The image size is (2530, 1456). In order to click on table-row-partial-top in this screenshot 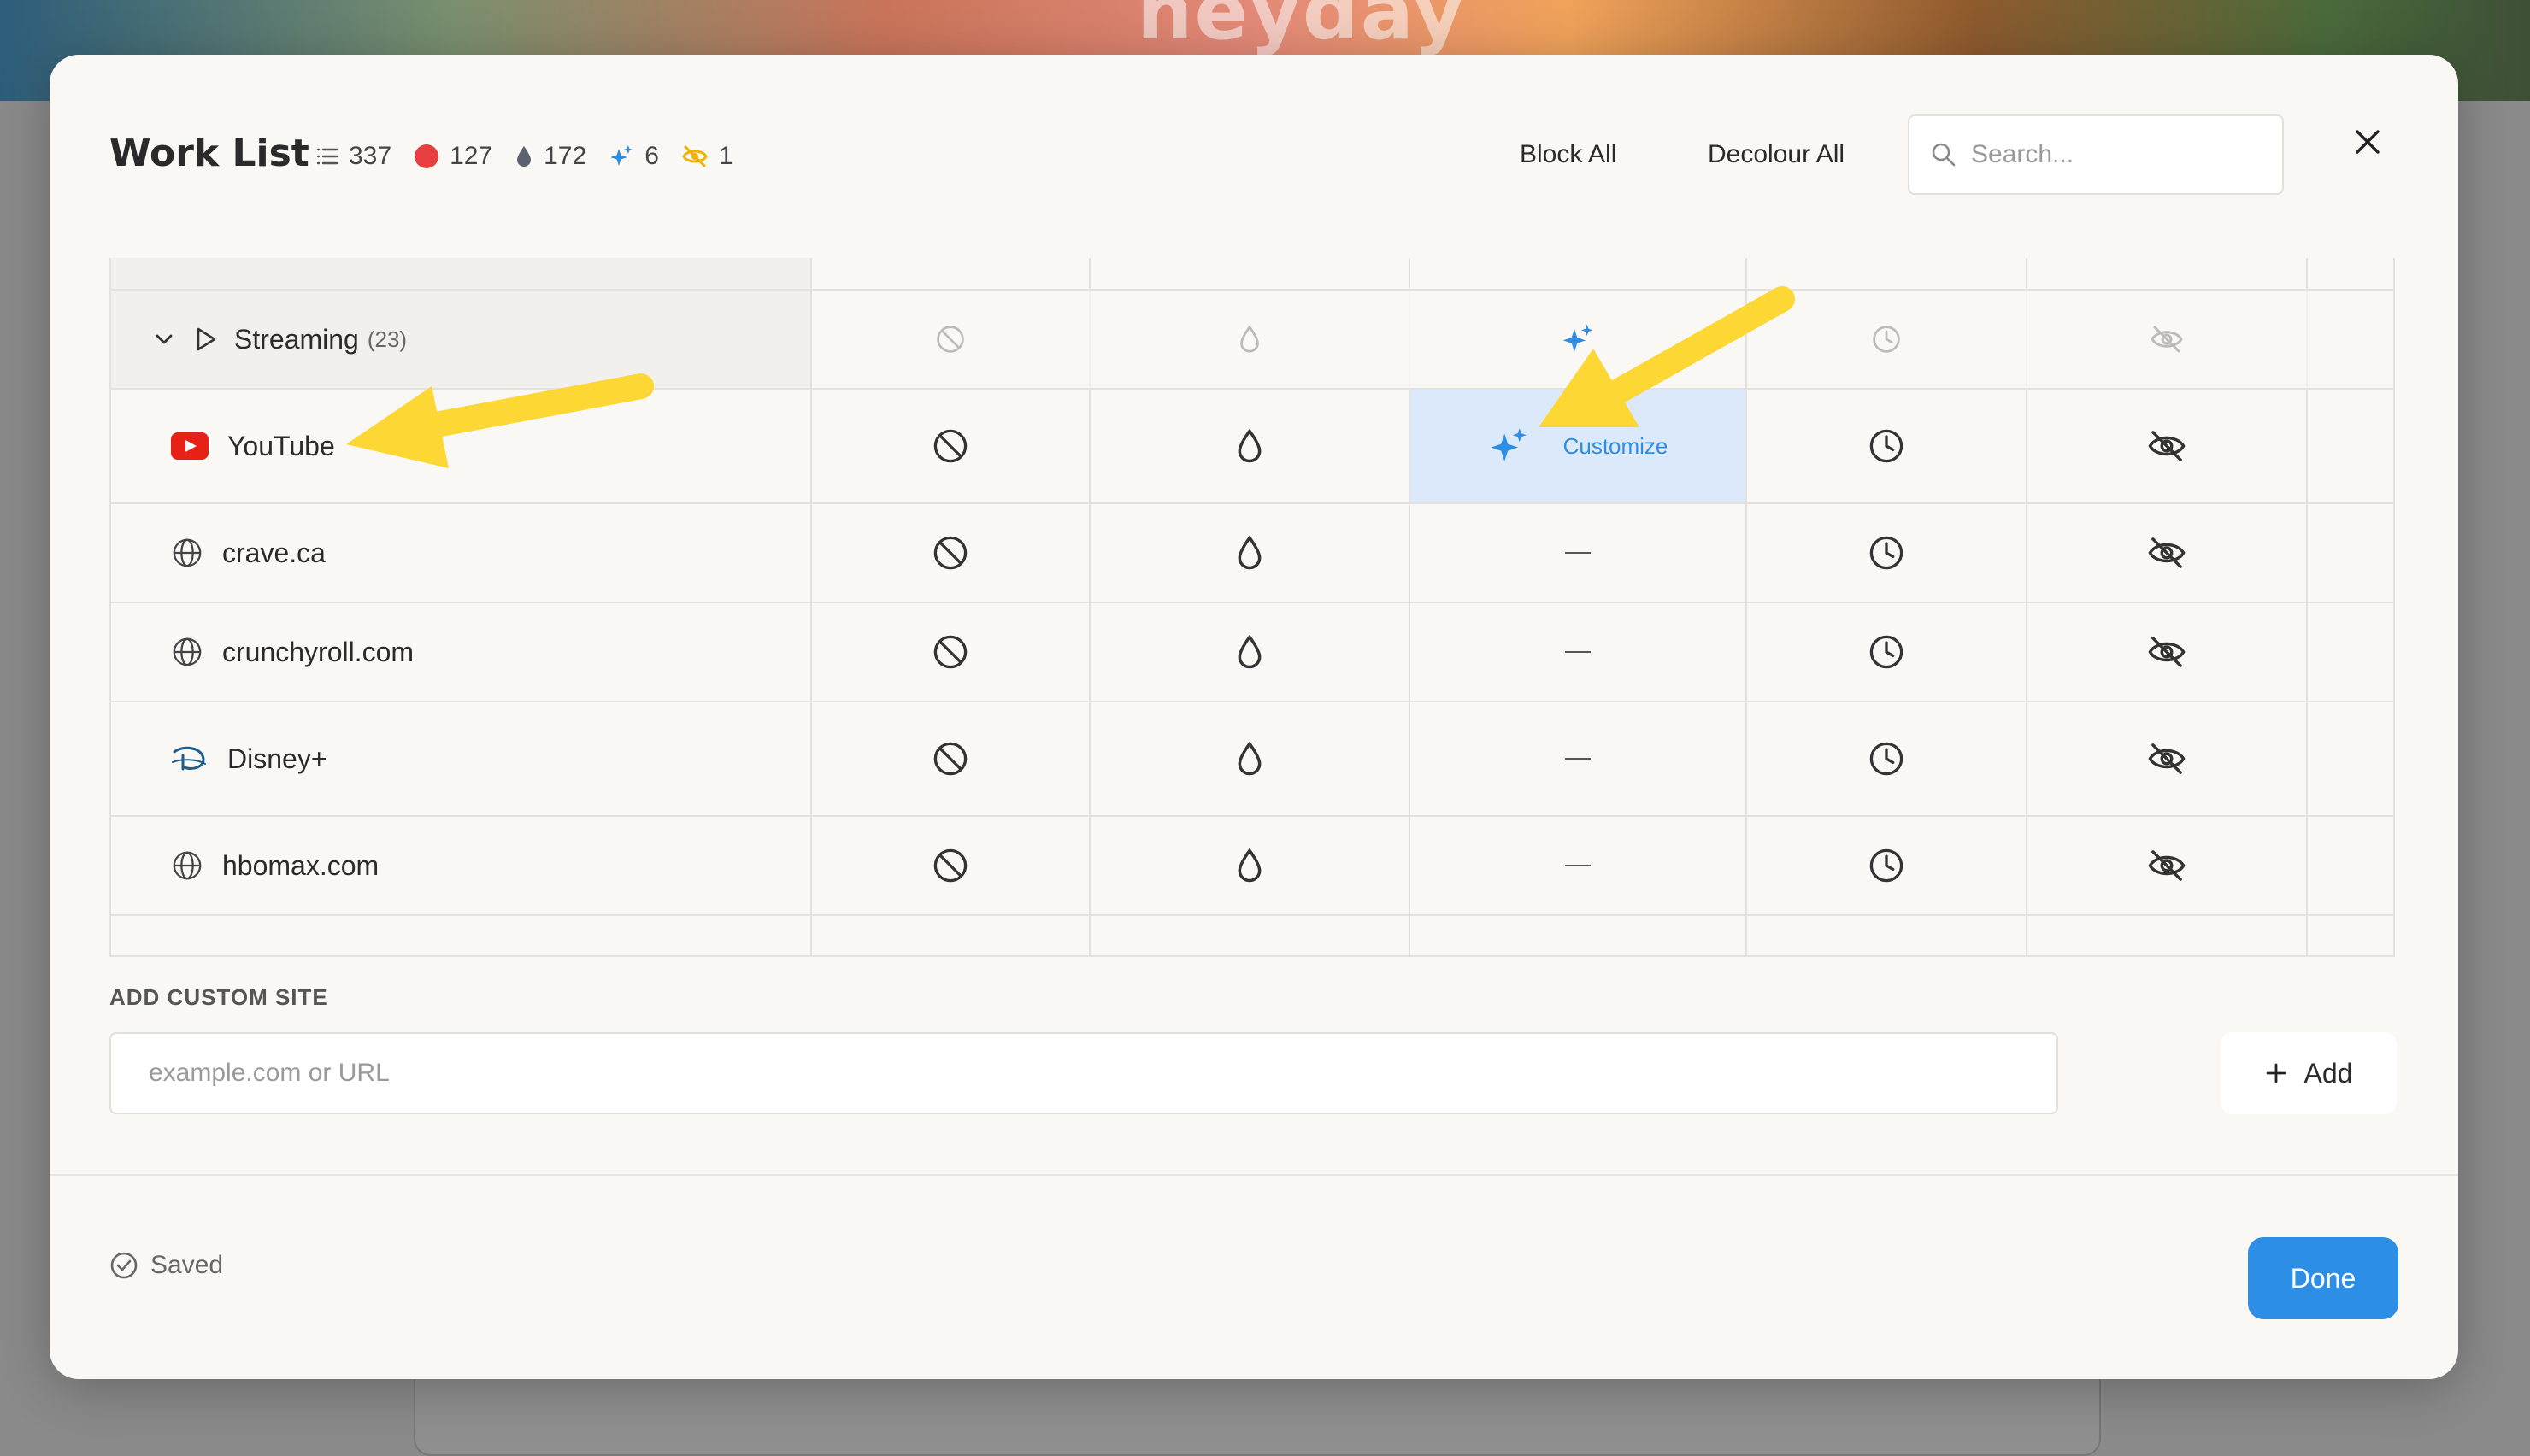, I will do `click(1252, 275)`.